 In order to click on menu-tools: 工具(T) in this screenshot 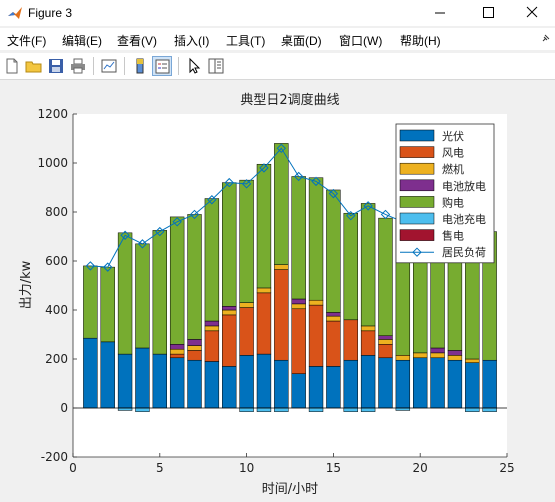, I will do `click(245, 40)`.